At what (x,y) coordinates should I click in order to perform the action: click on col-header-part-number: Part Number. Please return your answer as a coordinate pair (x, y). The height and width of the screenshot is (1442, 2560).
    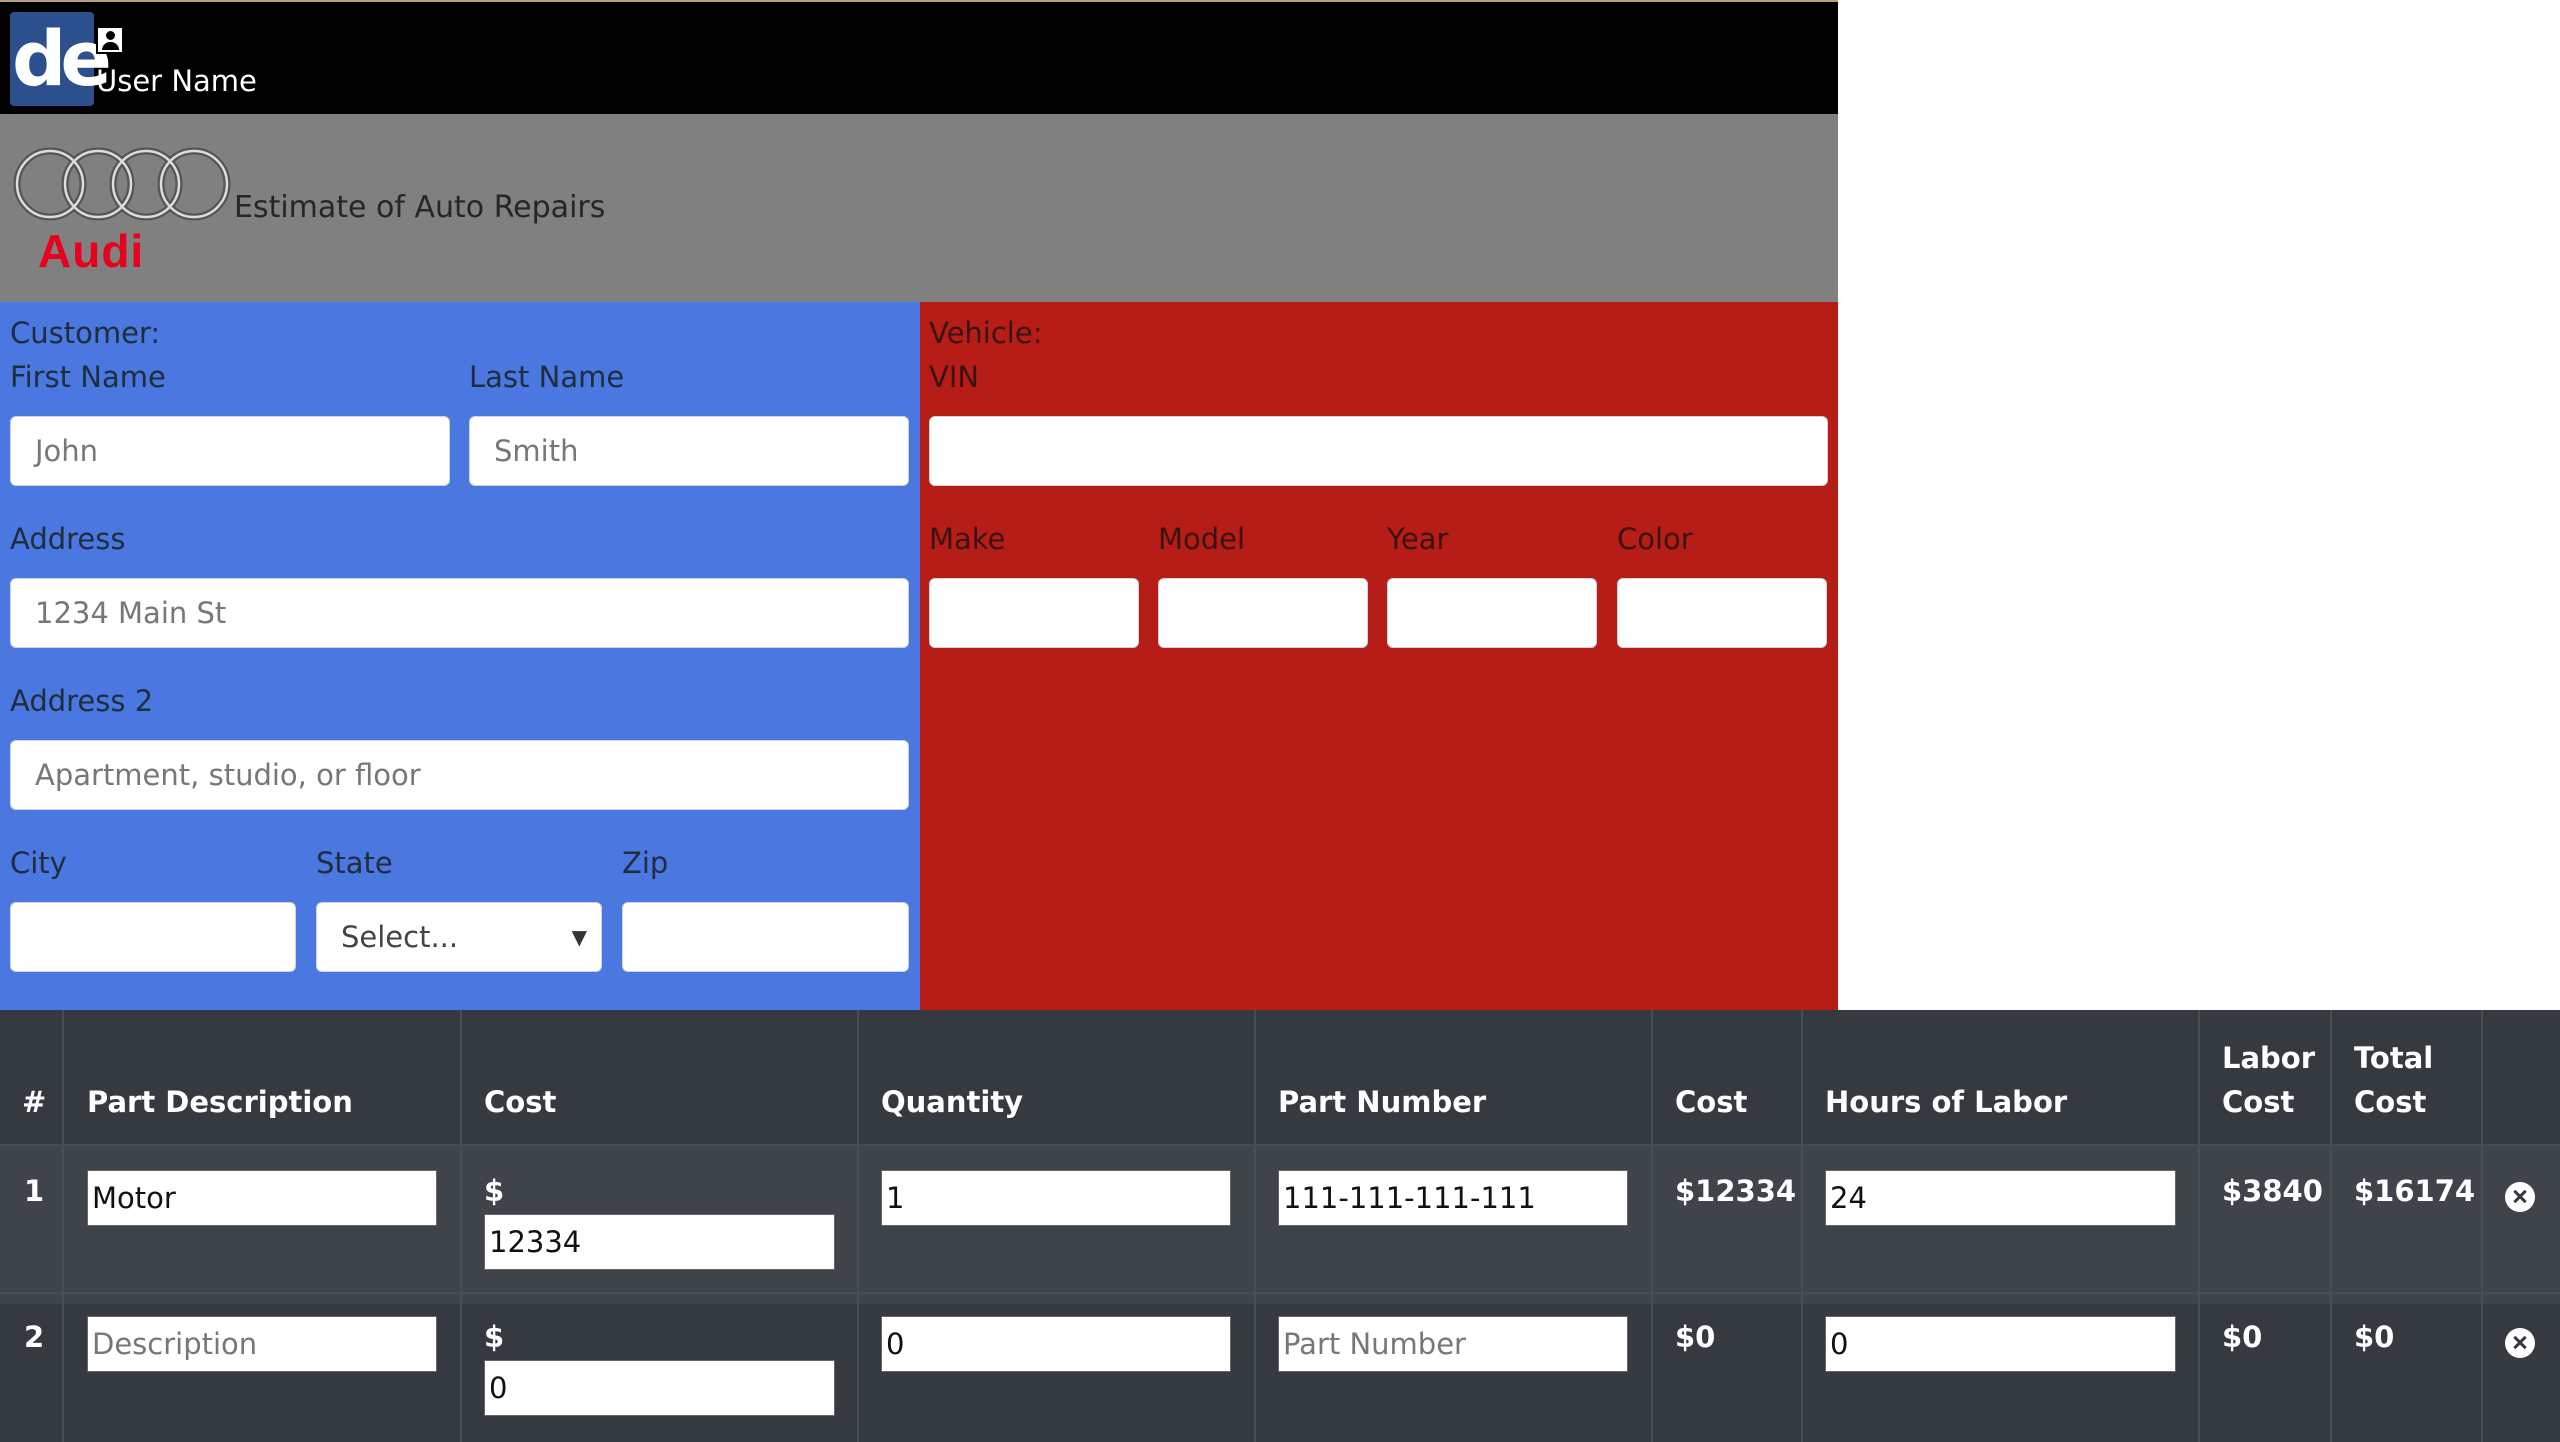
    Looking at the image, I should click on (1382, 1102).